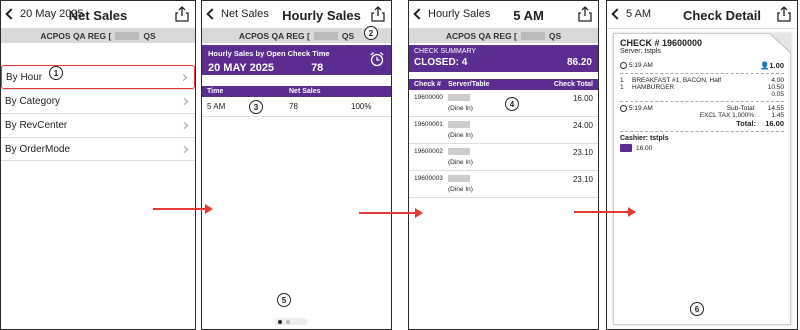 The width and height of the screenshot is (800, 330). What do you see at coordinates (98, 125) in the screenshot?
I see `list-item-by-revcenter: By RevCenter` at bounding box center [98, 125].